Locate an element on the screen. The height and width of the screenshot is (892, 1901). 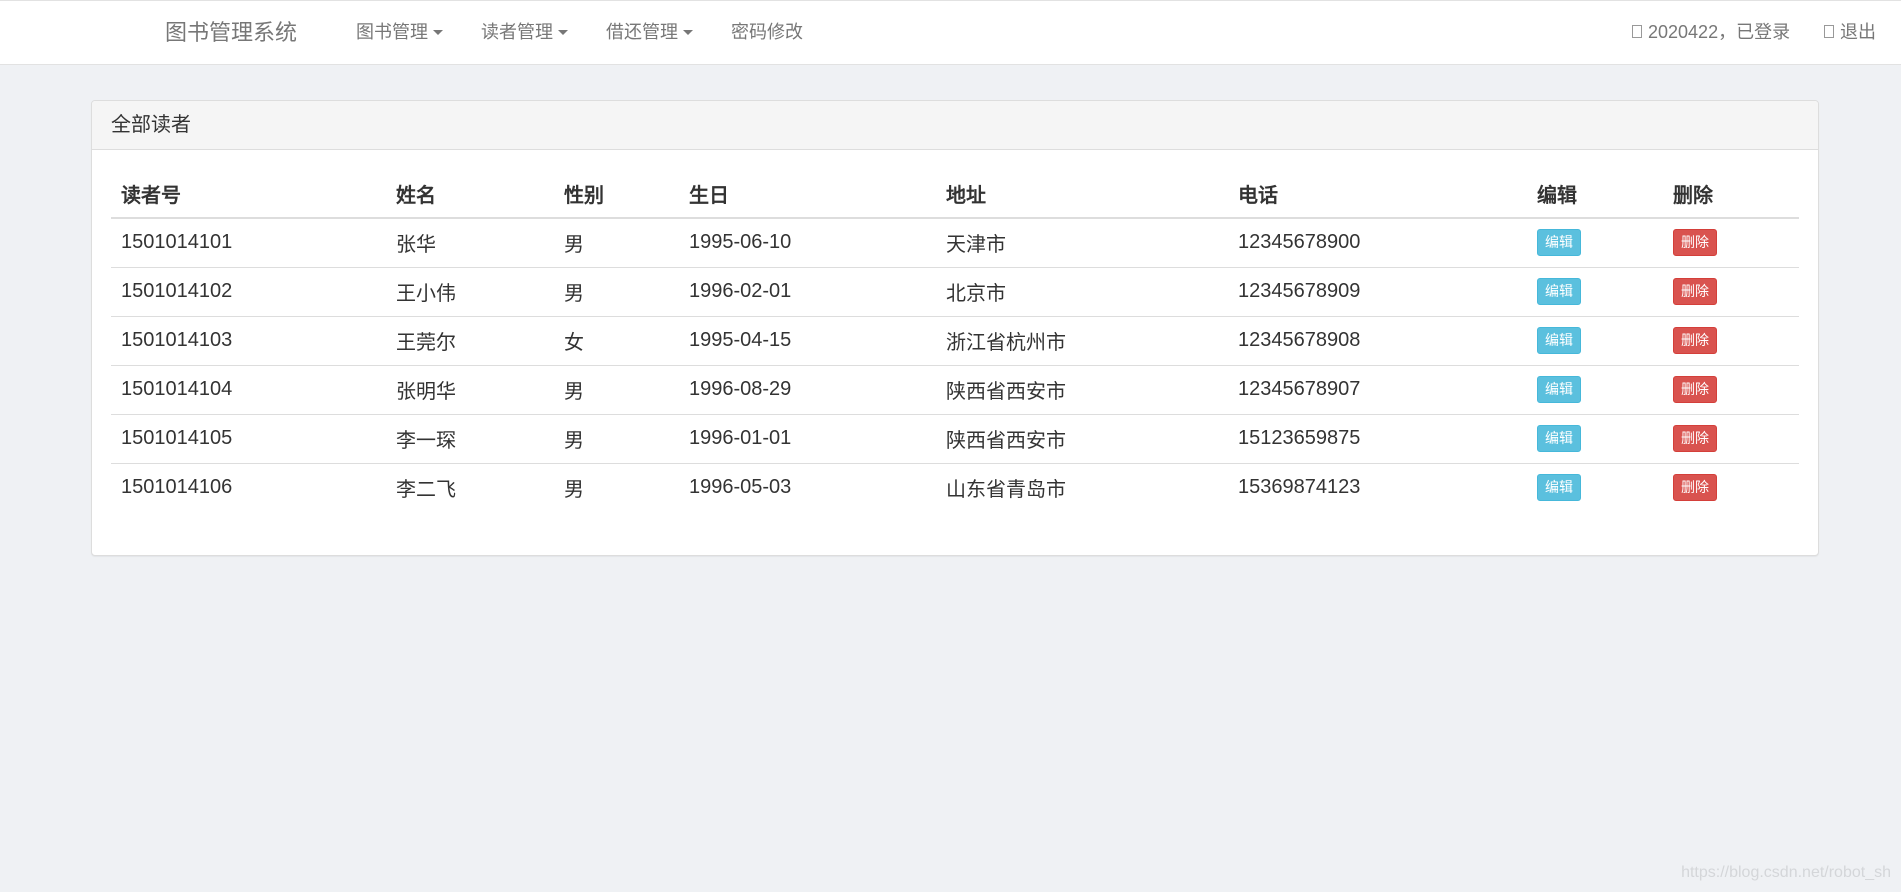
reader-birth: 1996-02-01 is located at coordinates (807, 291).